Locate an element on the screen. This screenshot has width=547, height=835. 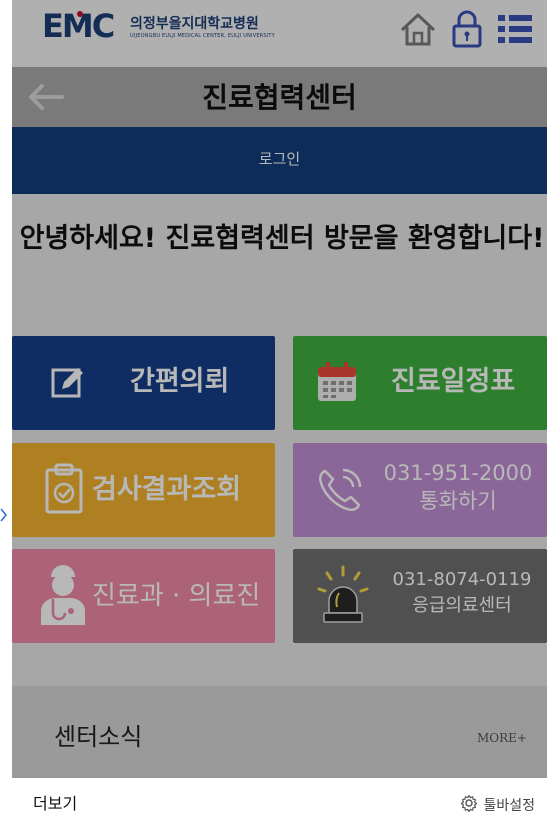
login-label: 로그인 is located at coordinates (279, 159).